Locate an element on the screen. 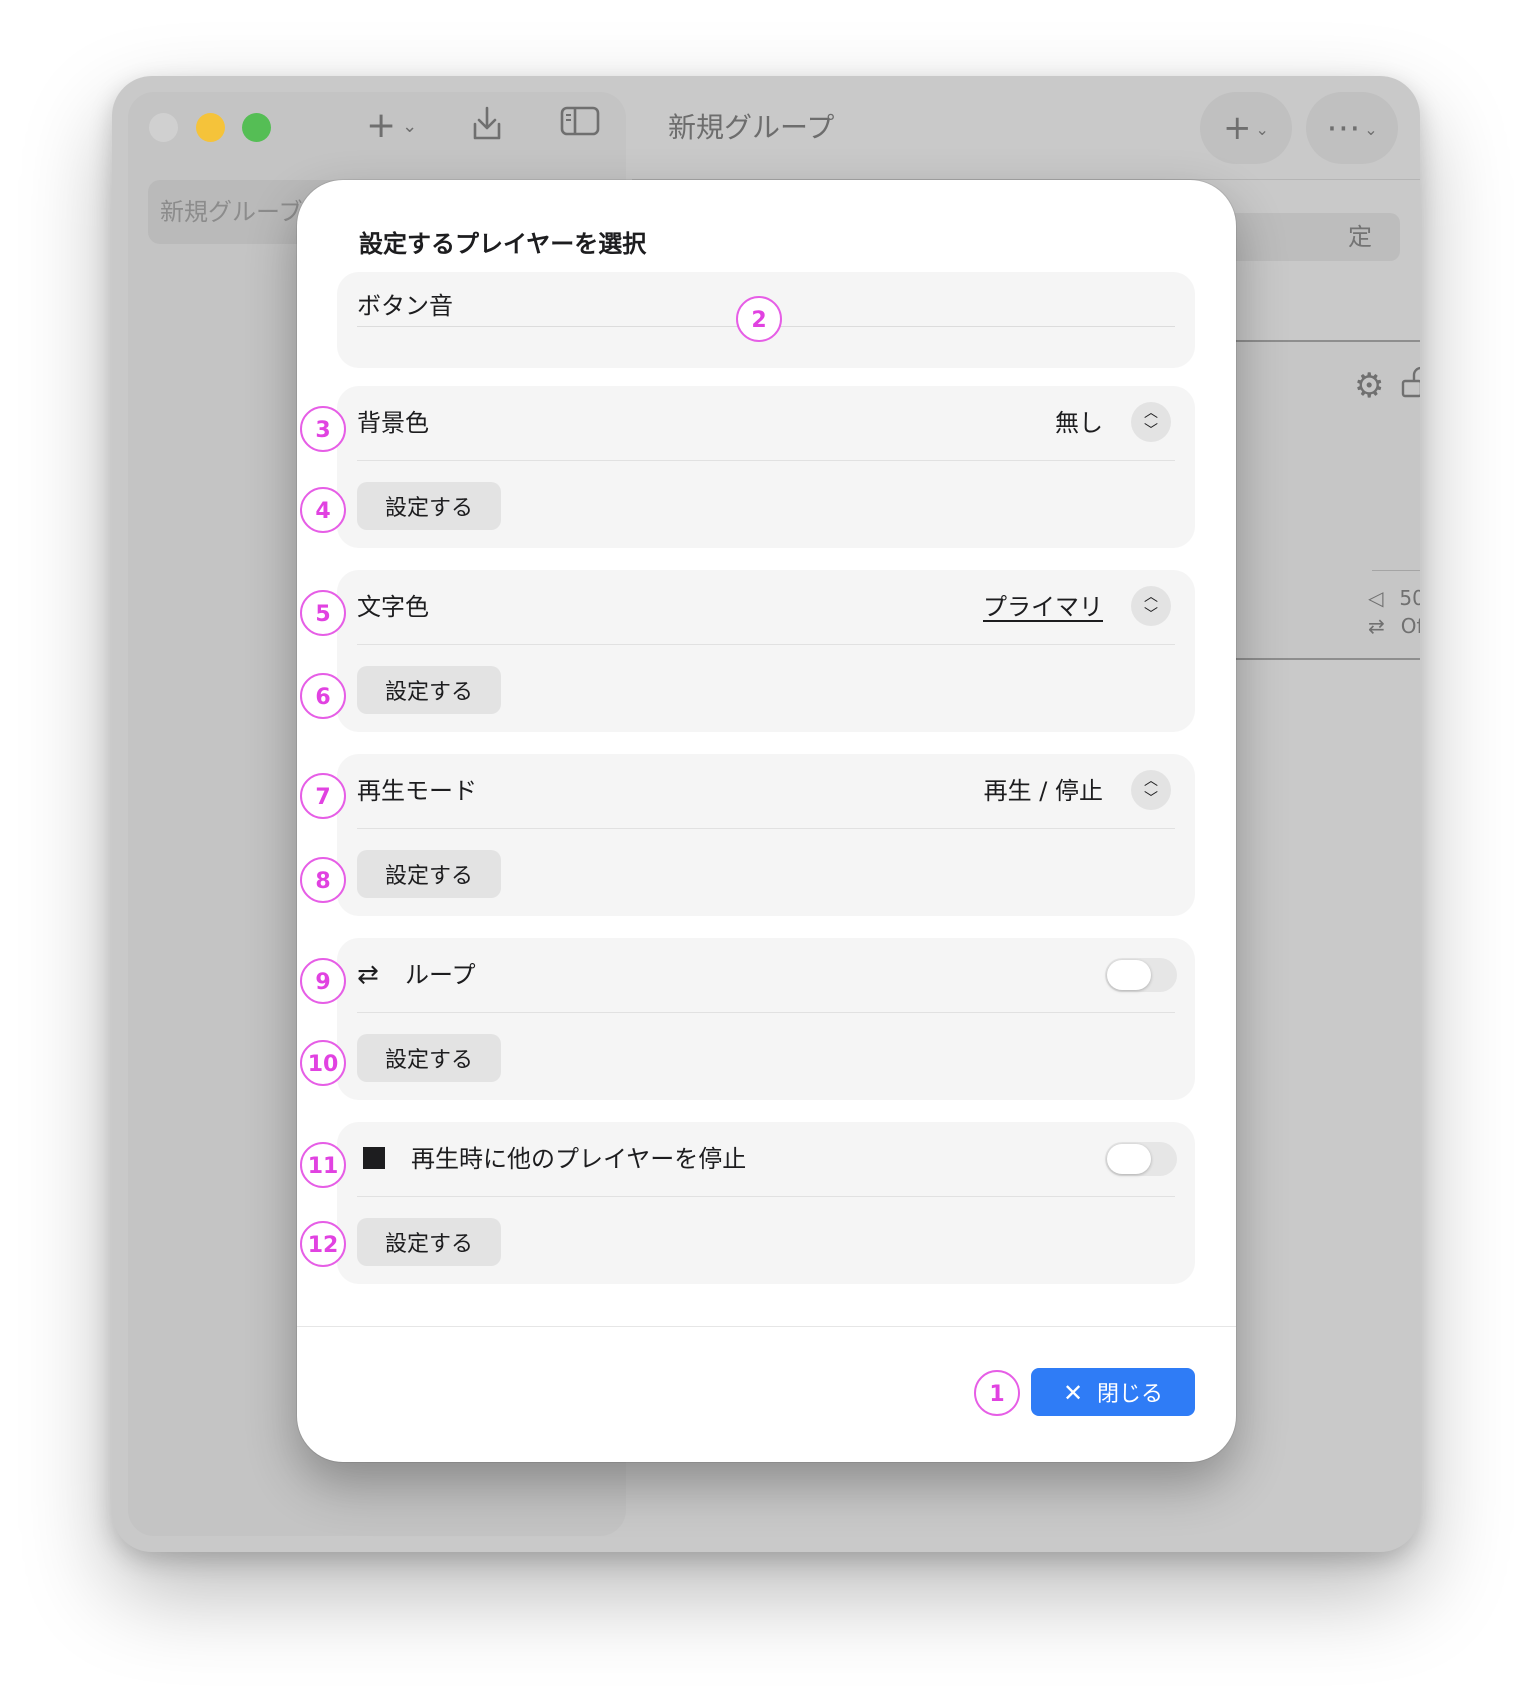  lock-open-icon is located at coordinates (1410, 387).